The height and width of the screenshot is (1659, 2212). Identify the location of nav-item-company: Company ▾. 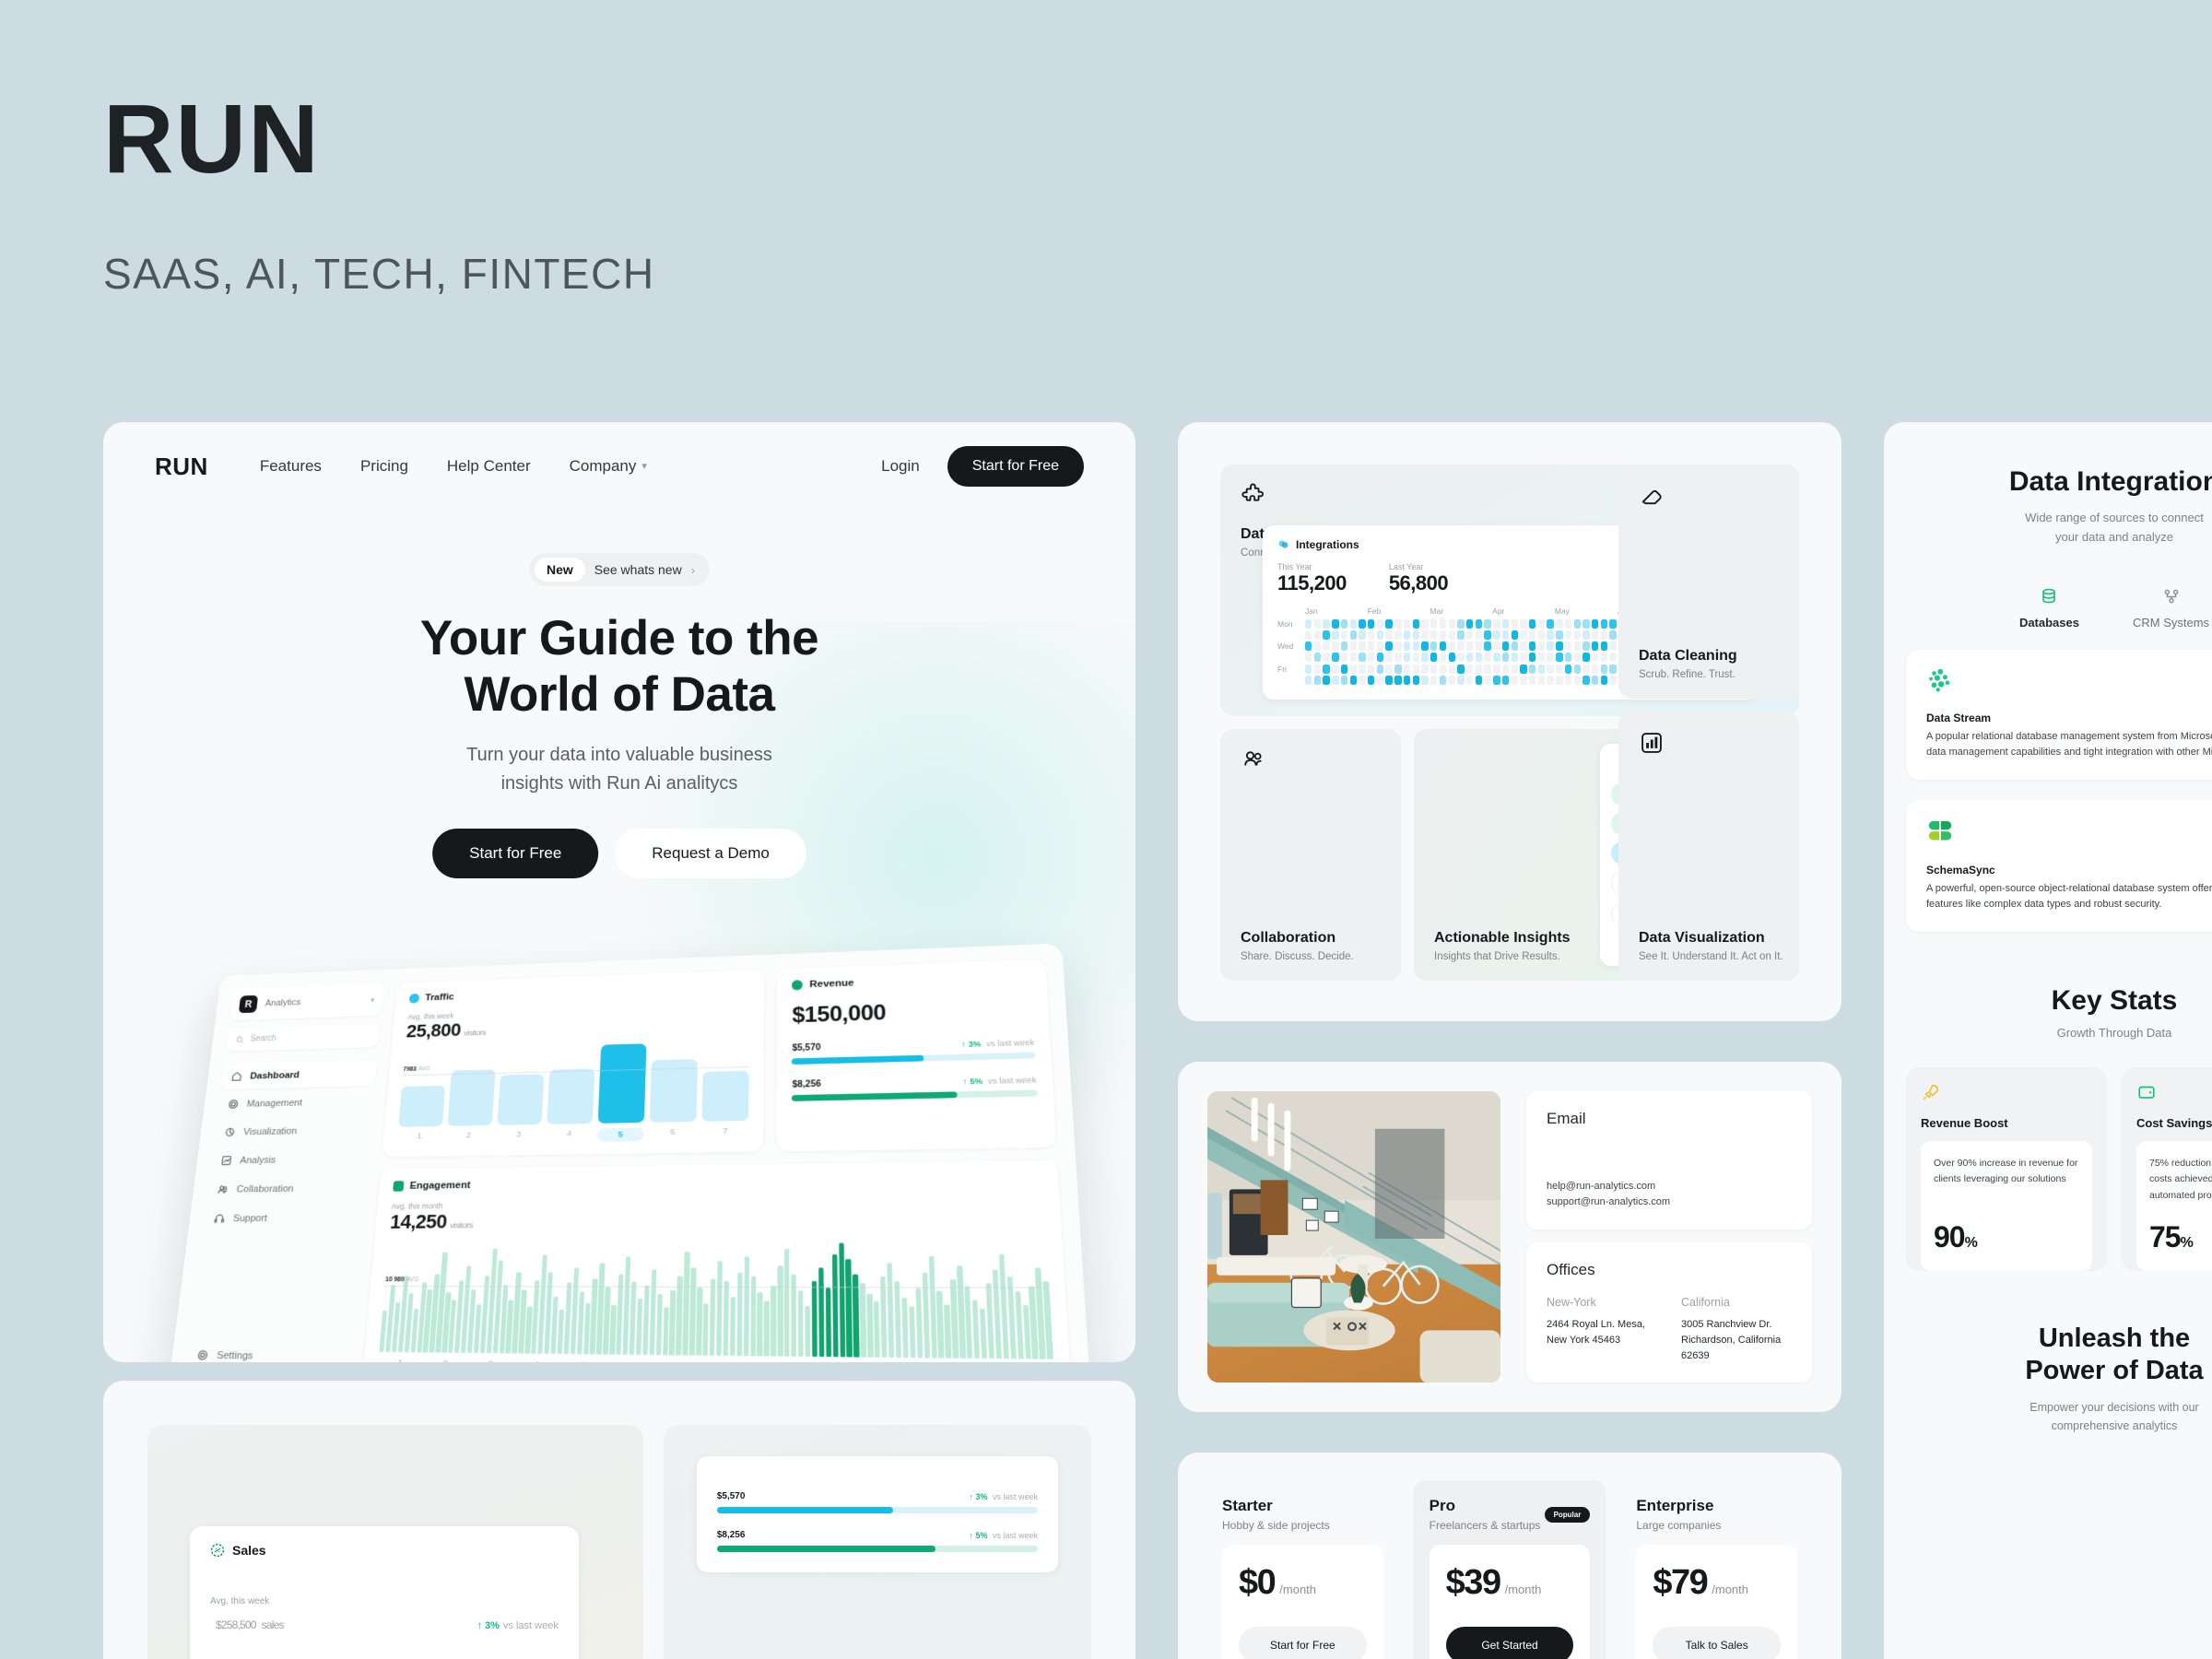
(608, 466).